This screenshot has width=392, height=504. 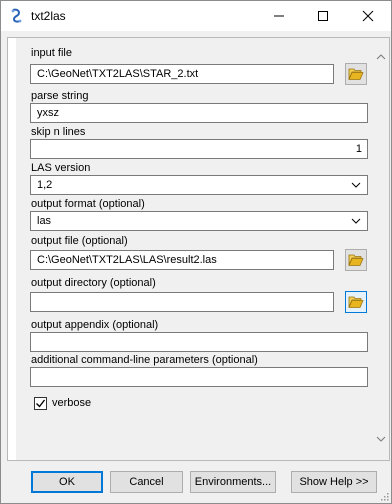 I want to click on output-file-label: output file (optional), so click(x=79, y=241).